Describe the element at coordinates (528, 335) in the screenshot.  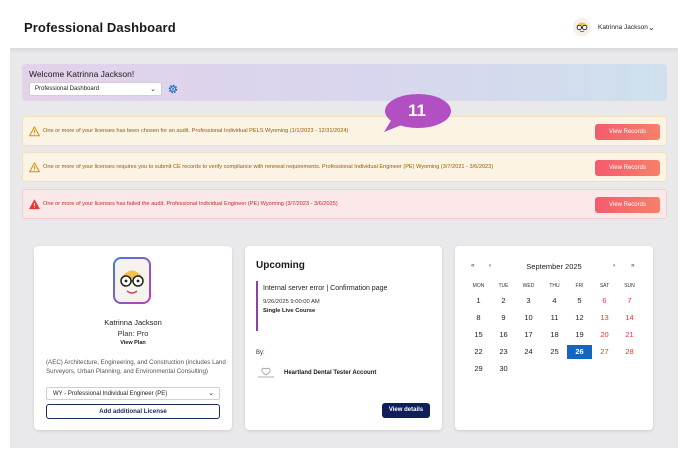
I see `calendar-day: 17` at that location.